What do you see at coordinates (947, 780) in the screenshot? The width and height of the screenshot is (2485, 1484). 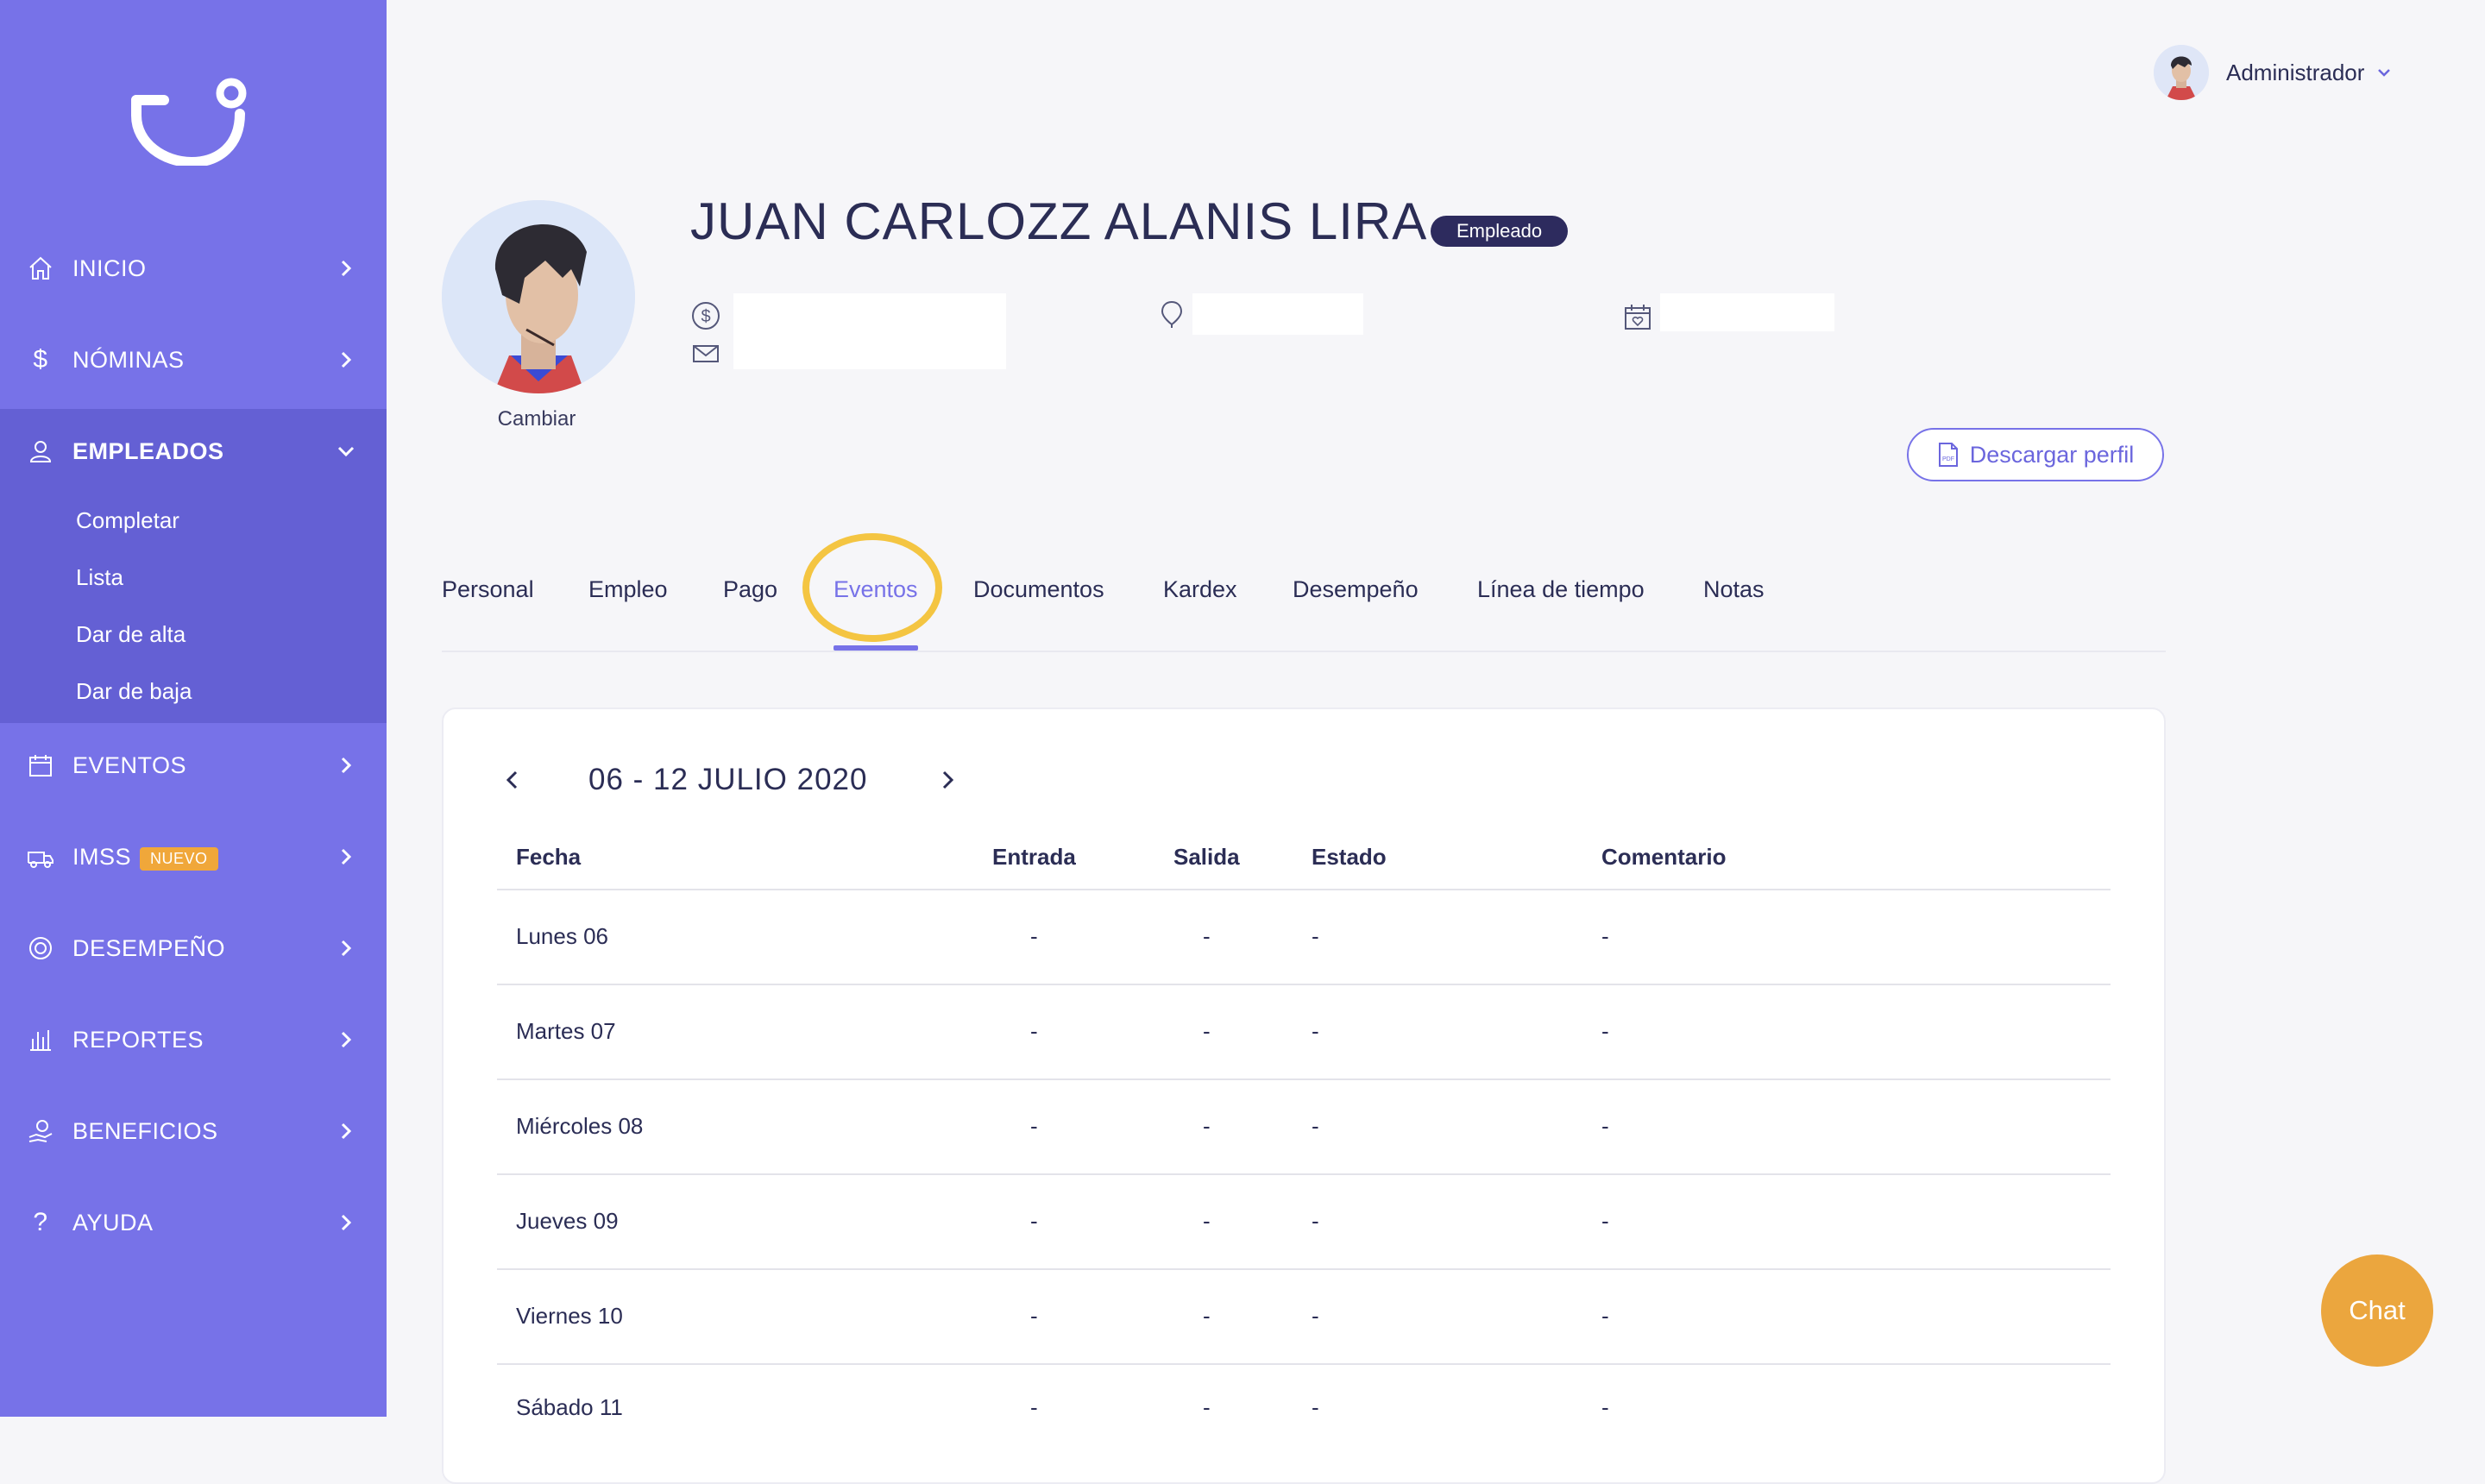 I see `next-week-button` at bounding box center [947, 780].